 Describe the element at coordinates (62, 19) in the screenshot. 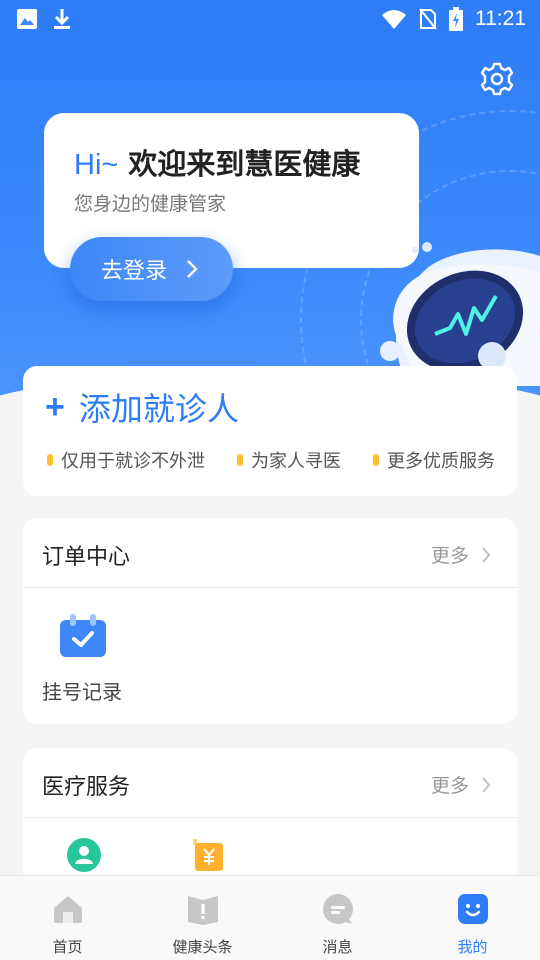

I see `download-icon` at that location.